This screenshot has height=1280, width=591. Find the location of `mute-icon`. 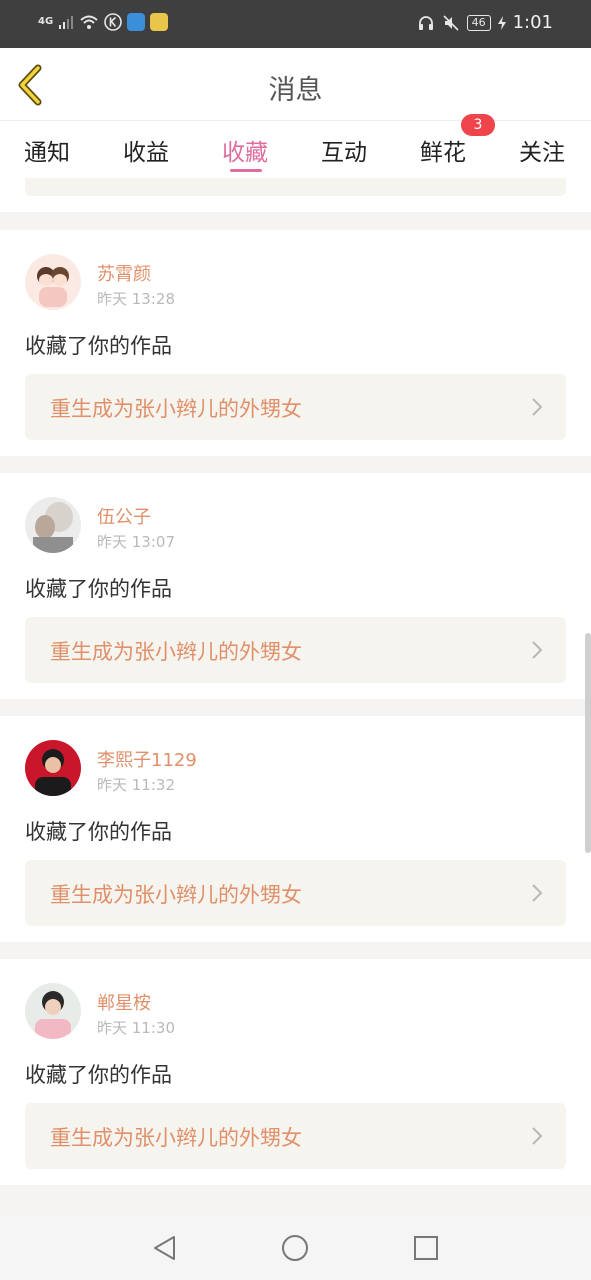

mute-icon is located at coordinates (451, 22).